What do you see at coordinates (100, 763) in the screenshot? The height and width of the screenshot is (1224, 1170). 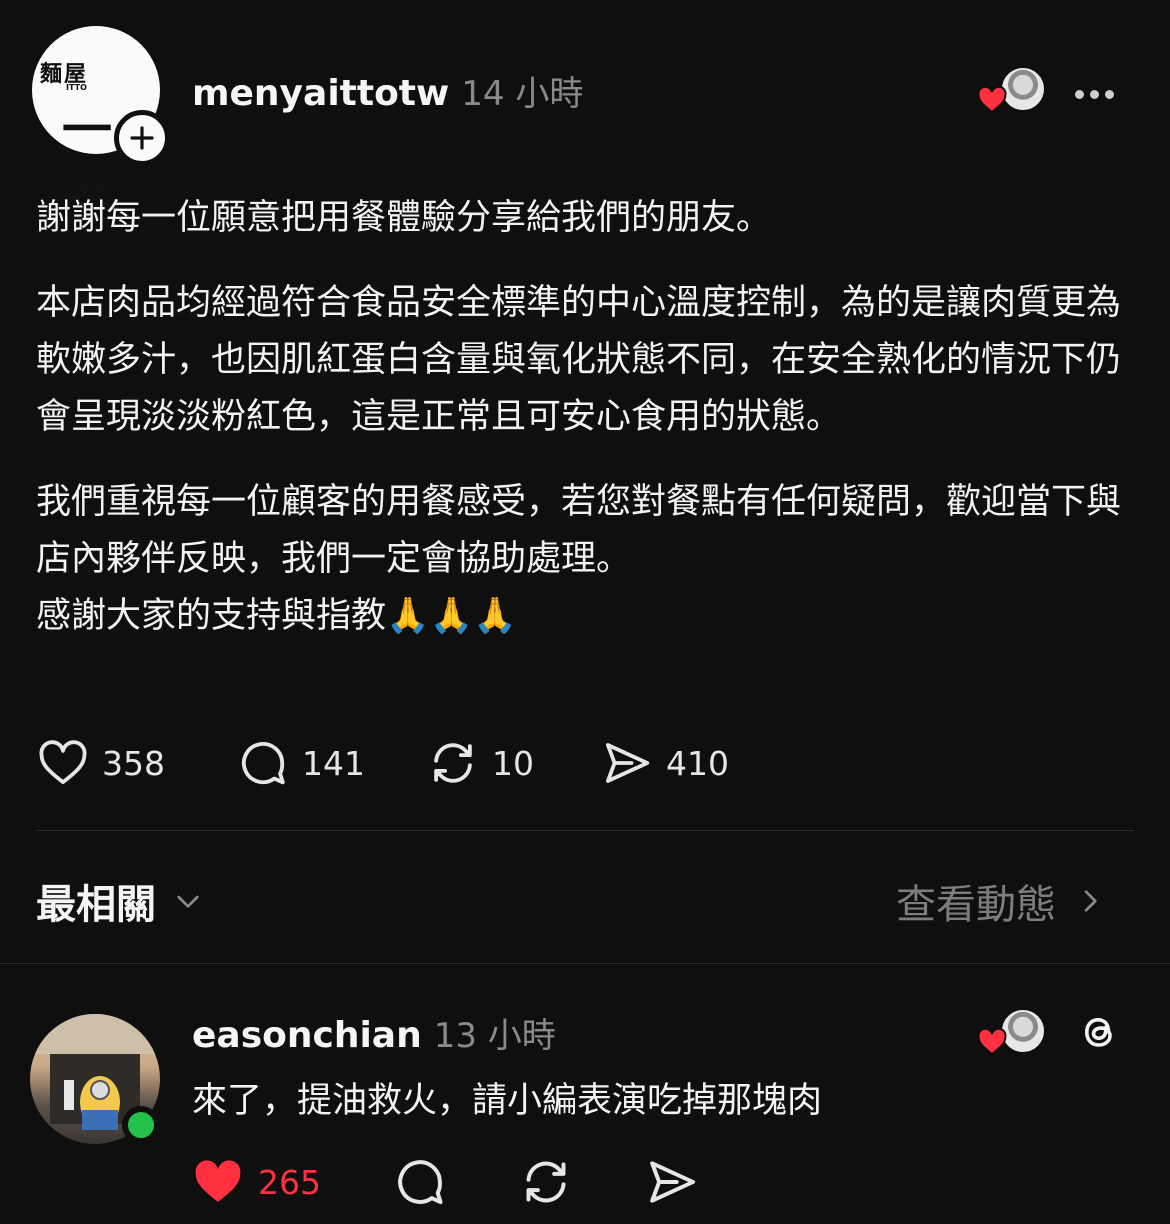 I see `like-button: 358` at bounding box center [100, 763].